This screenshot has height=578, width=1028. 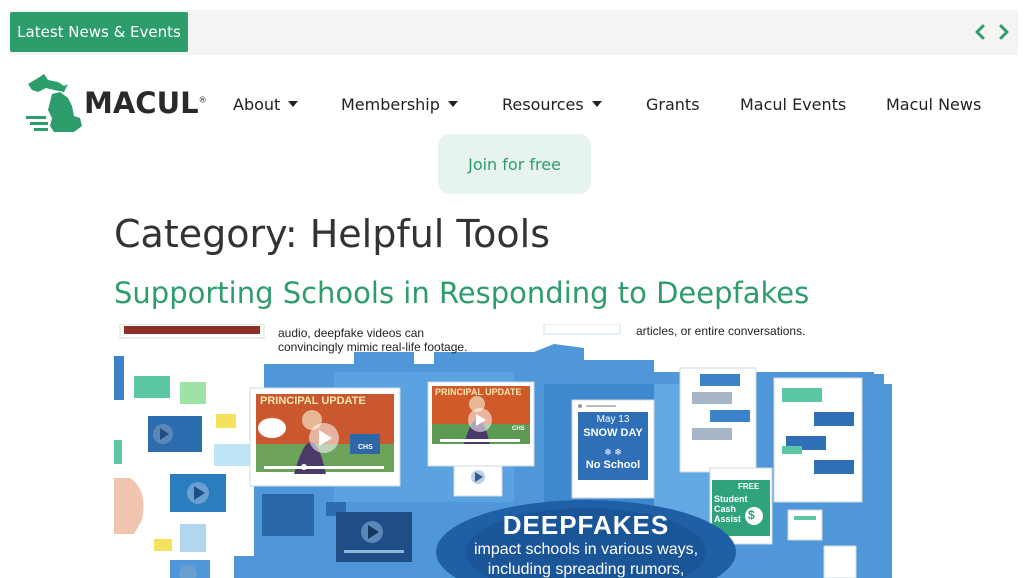 I want to click on nav-about: About, so click(x=266, y=104).